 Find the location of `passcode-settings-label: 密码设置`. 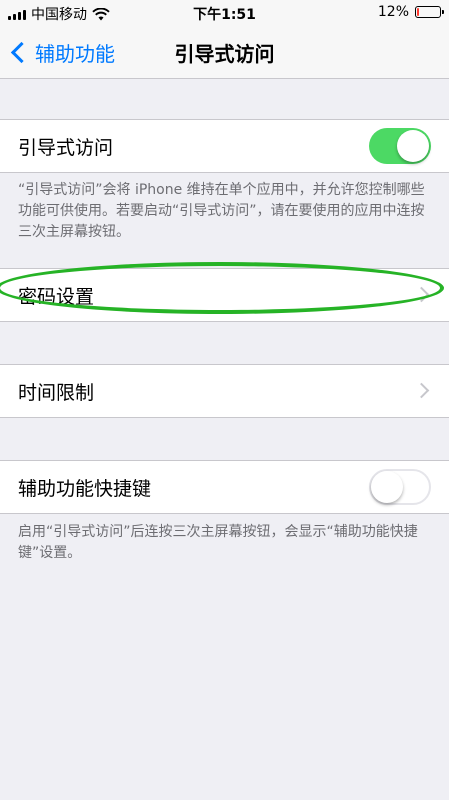

passcode-settings-label: 密码设置 is located at coordinates (56, 296).